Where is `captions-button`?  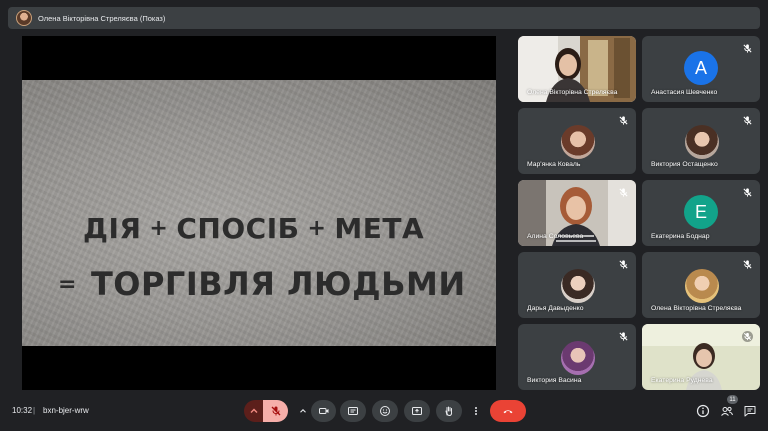 captions-button is located at coordinates (353, 411).